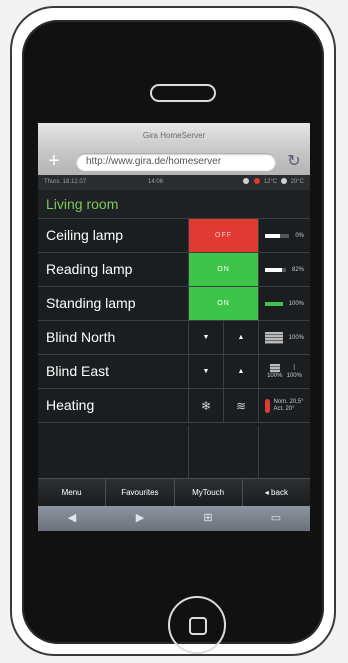  I want to click on frost-mode-button: ❄, so click(205, 405).